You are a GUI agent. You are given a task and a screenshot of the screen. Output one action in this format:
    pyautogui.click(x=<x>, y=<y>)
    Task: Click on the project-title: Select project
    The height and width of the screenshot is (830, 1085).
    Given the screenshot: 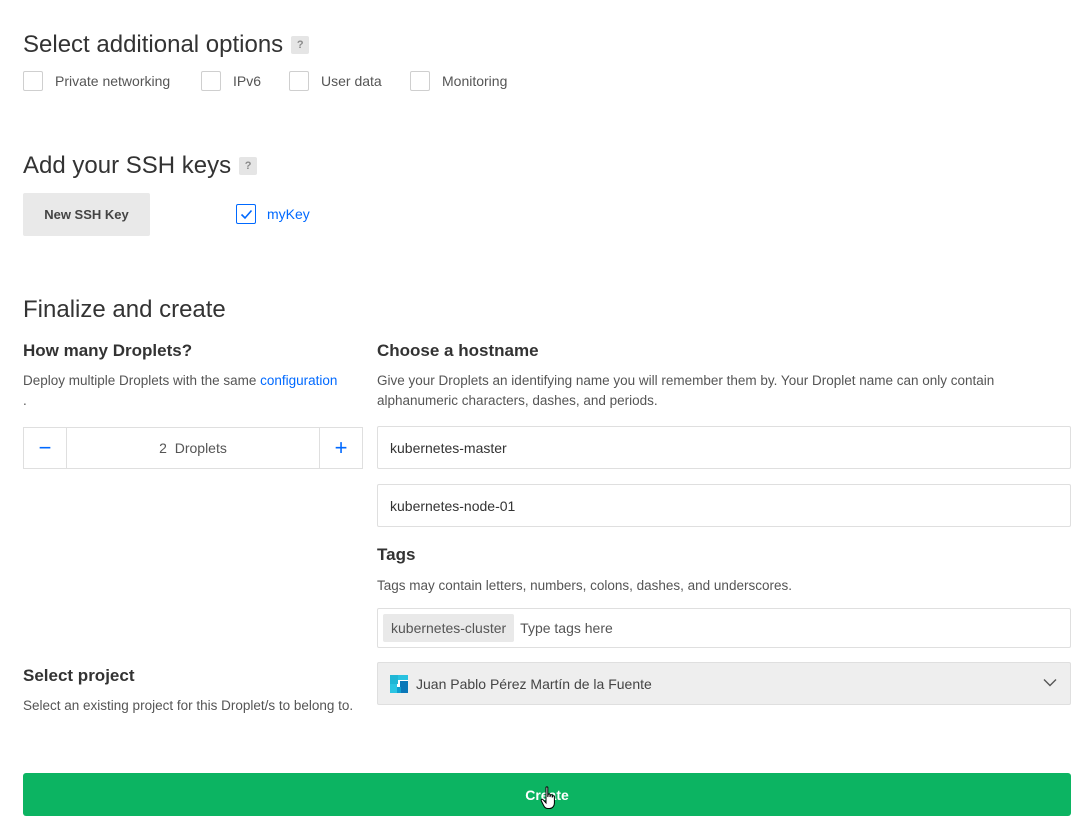 What is the action you would take?
    pyautogui.click(x=79, y=675)
    